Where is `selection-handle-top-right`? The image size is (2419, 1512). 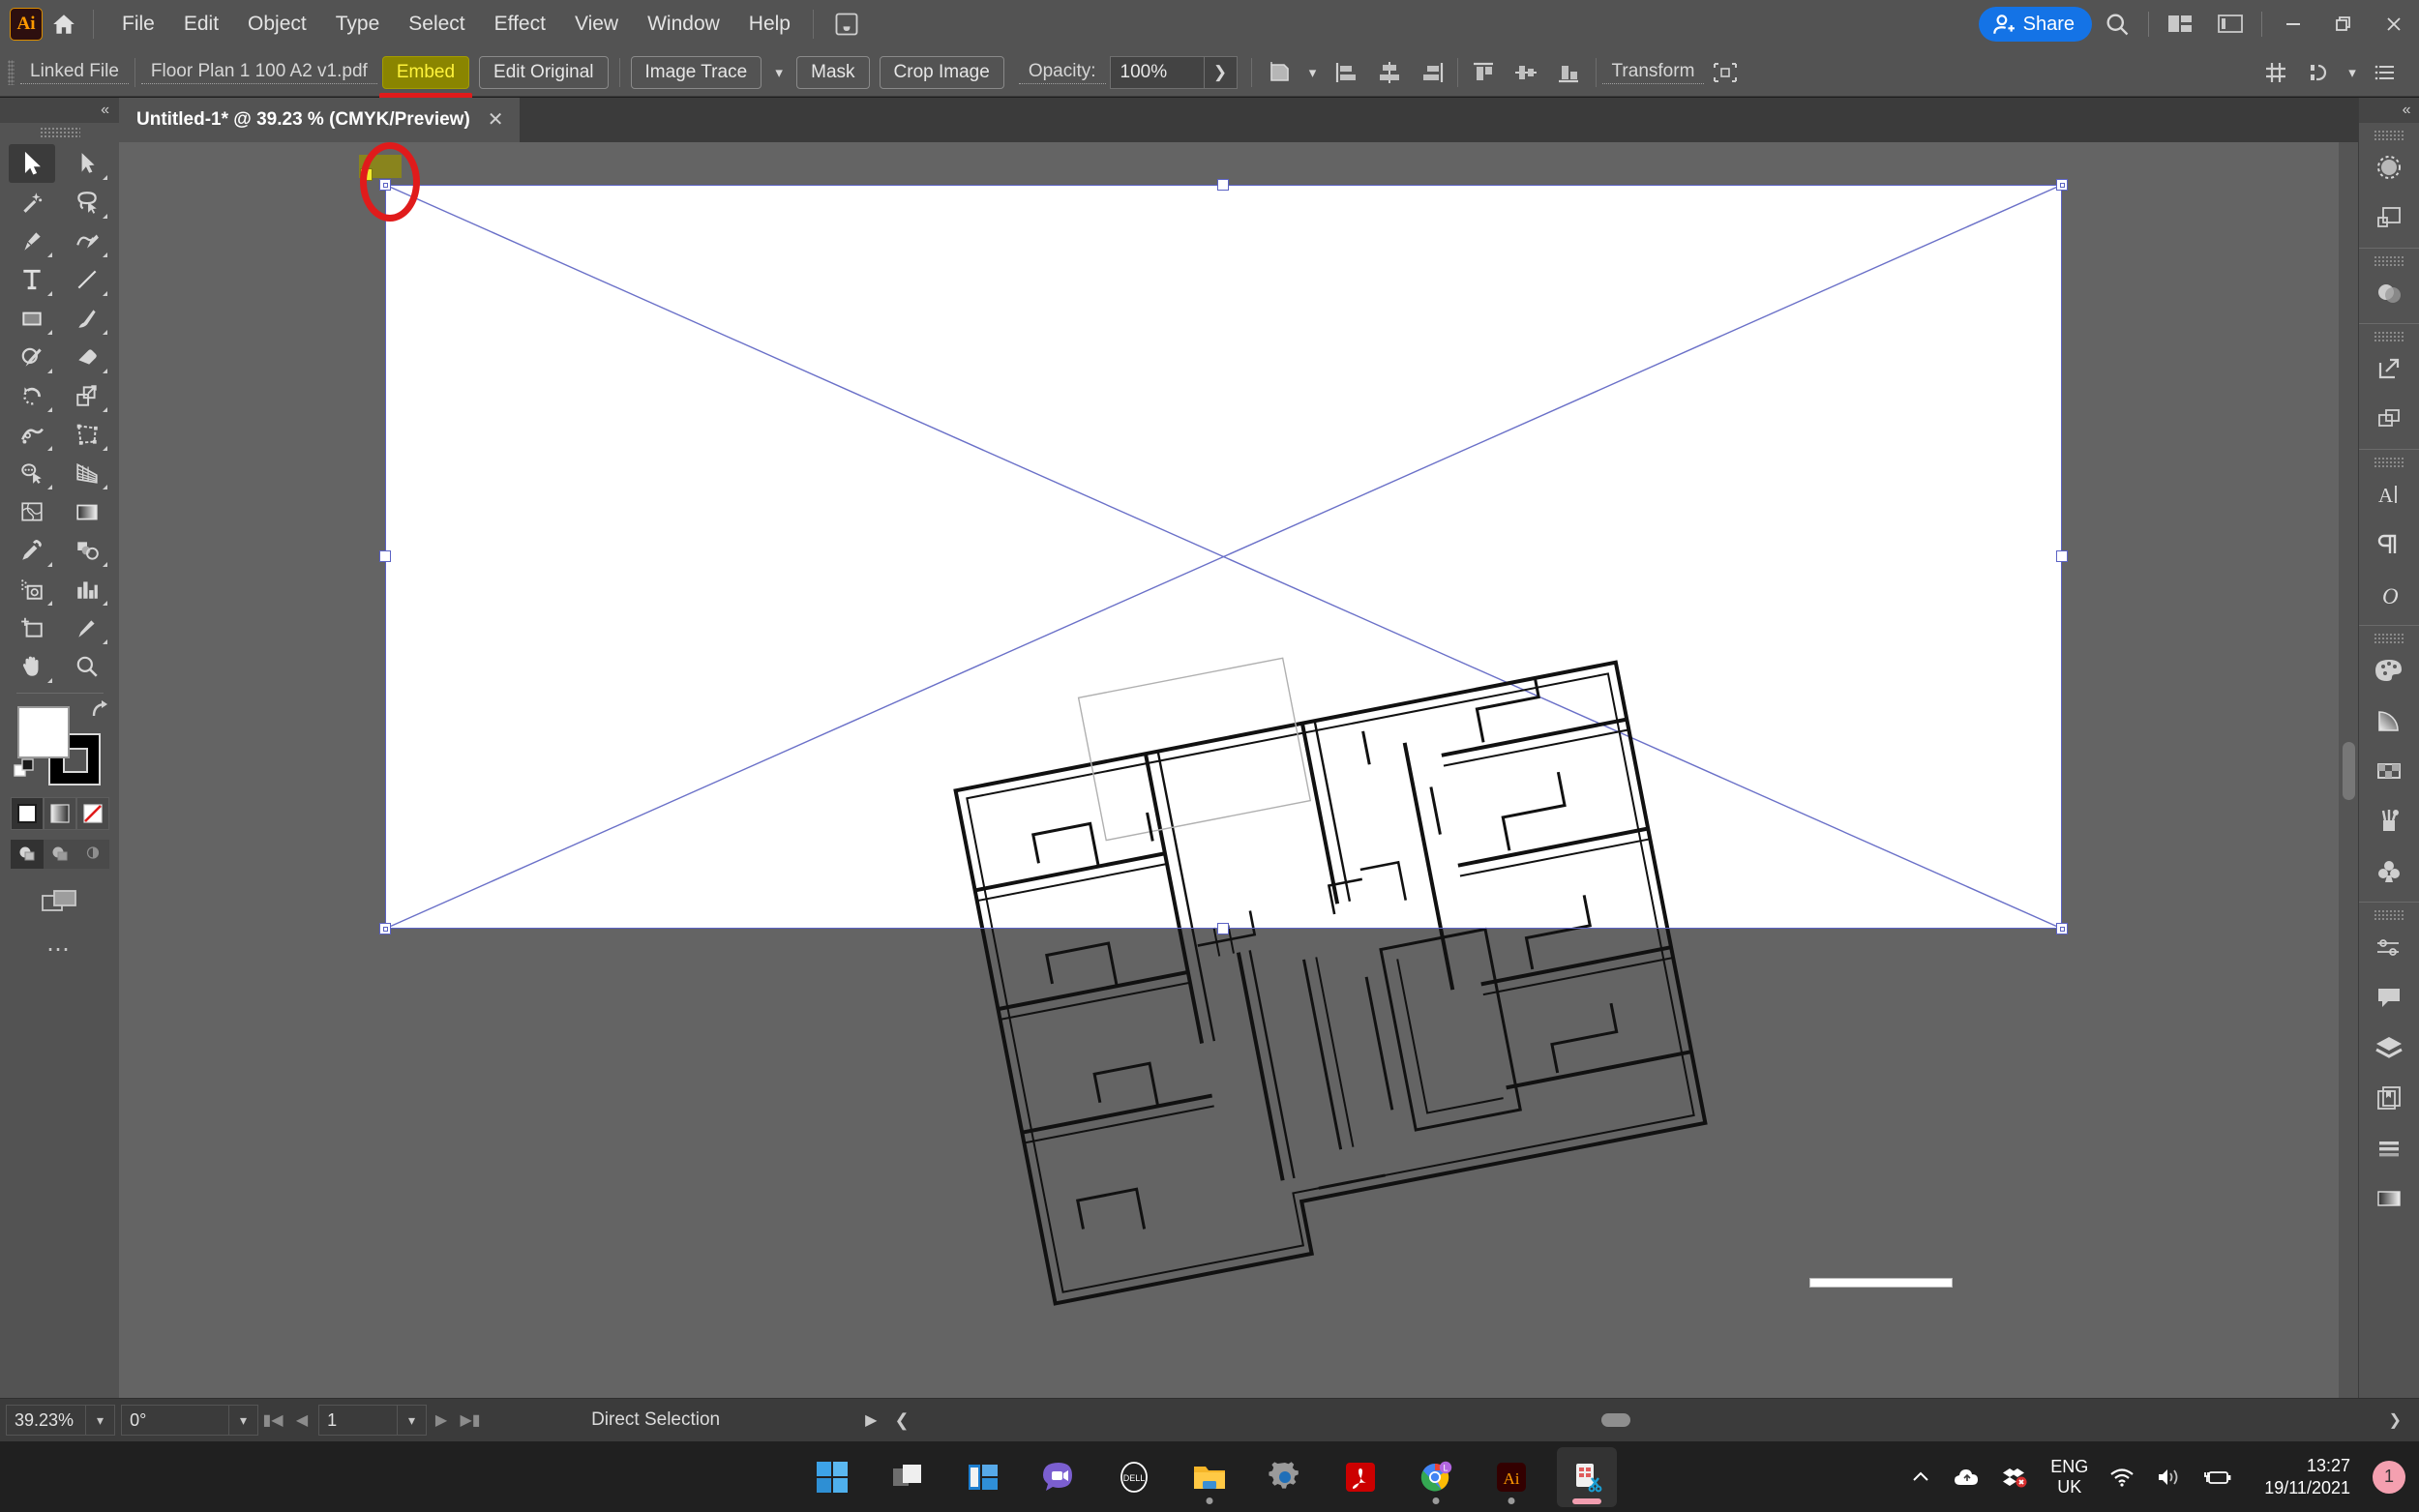
selection-handle-top-right is located at coordinates (2062, 185).